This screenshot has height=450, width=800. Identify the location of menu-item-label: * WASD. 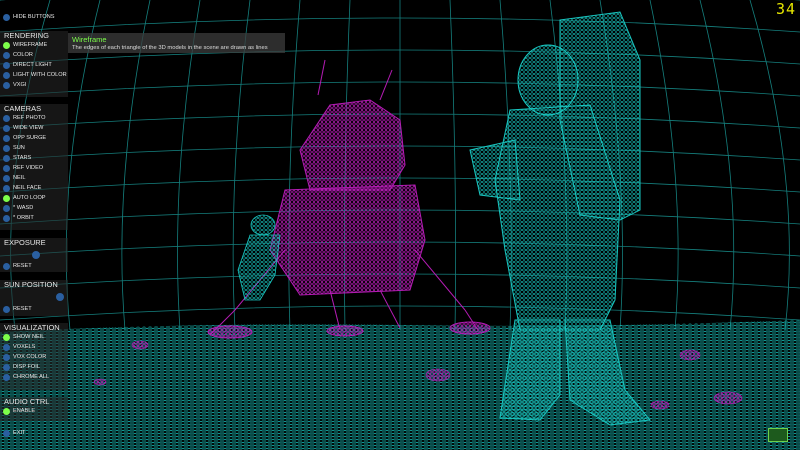
(23, 208).